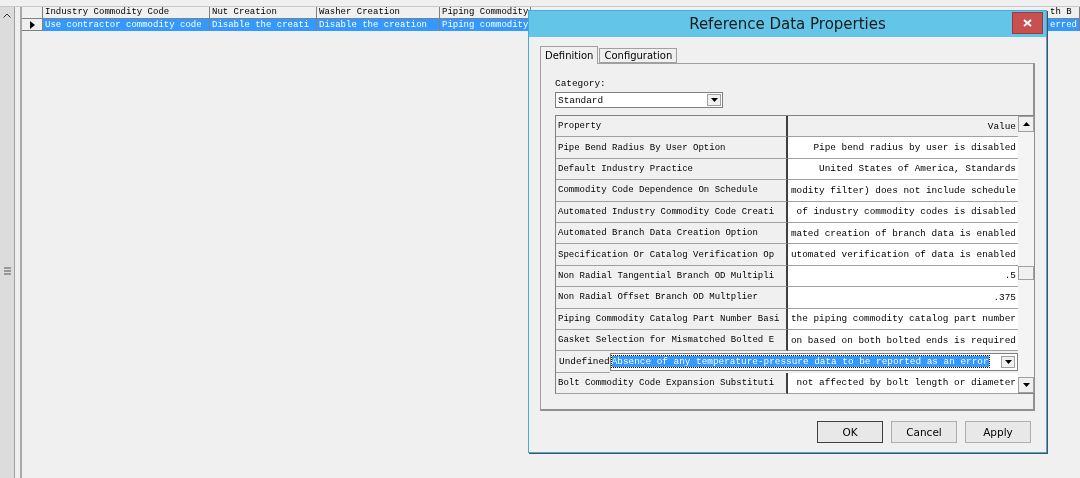  I want to click on row-header, so click(32, 25).